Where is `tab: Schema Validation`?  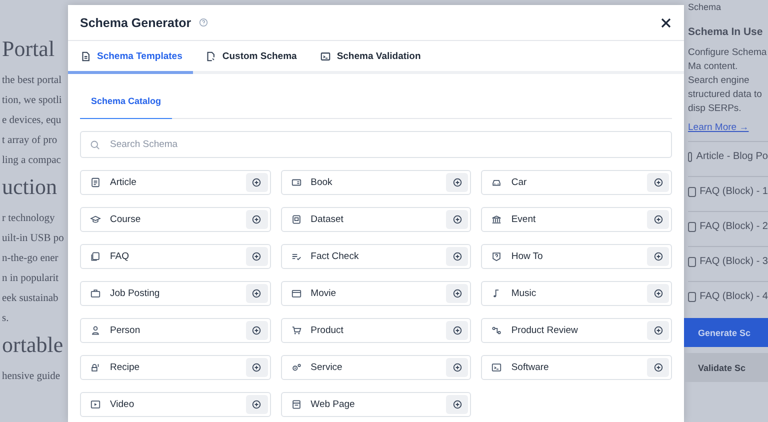
tab: Schema Validation is located at coordinates (370, 57).